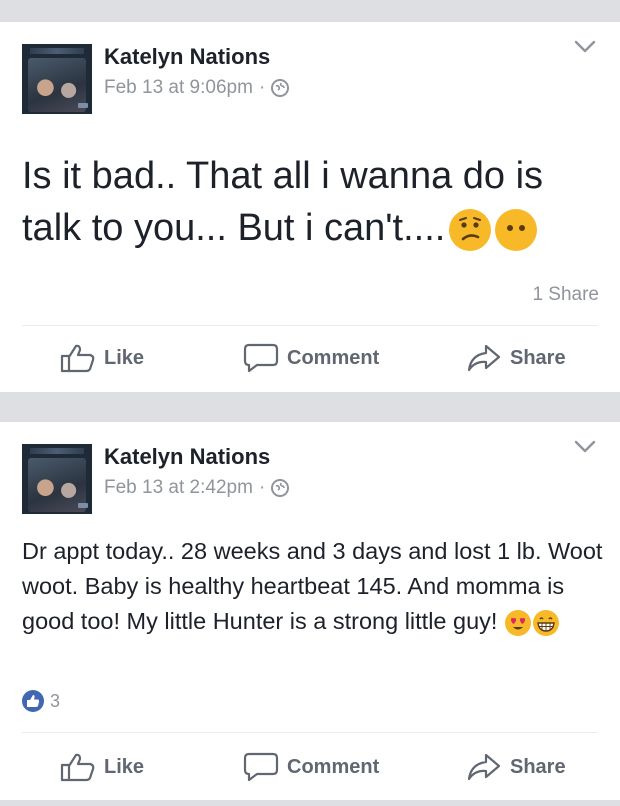 The width and height of the screenshot is (620, 806). Describe the element at coordinates (470, 229) in the screenshot. I see `confused-face-icon` at that location.